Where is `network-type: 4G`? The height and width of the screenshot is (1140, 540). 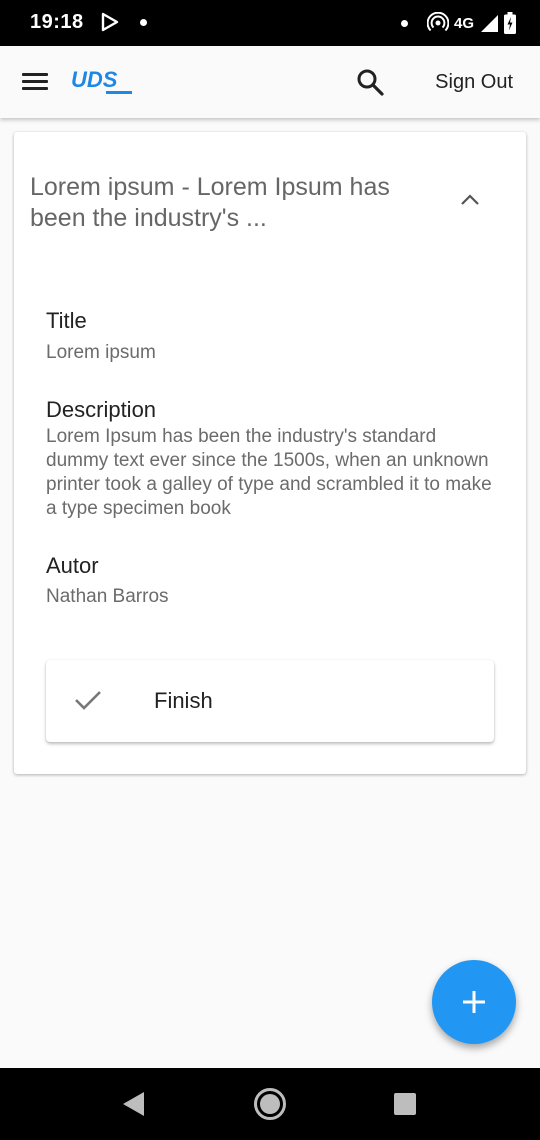 network-type: 4G is located at coordinates (463, 23).